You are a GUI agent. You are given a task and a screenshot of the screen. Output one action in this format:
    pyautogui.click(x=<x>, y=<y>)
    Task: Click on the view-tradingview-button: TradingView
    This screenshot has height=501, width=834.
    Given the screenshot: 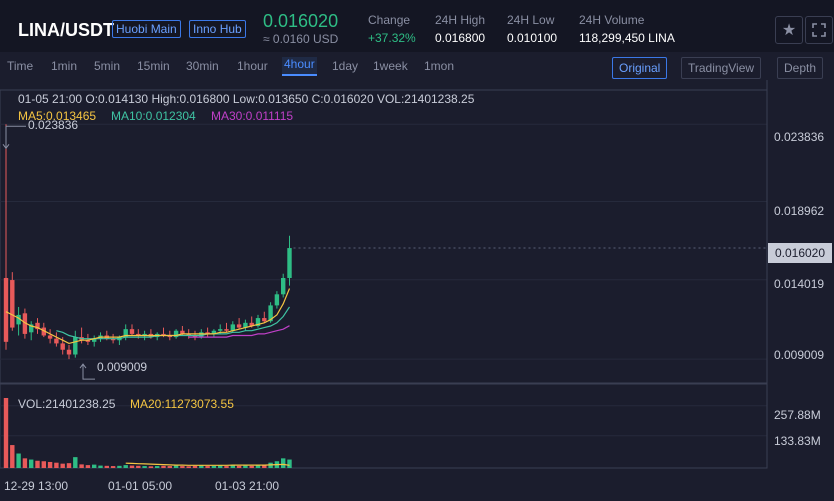 What is the action you would take?
    pyautogui.click(x=721, y=68)
    